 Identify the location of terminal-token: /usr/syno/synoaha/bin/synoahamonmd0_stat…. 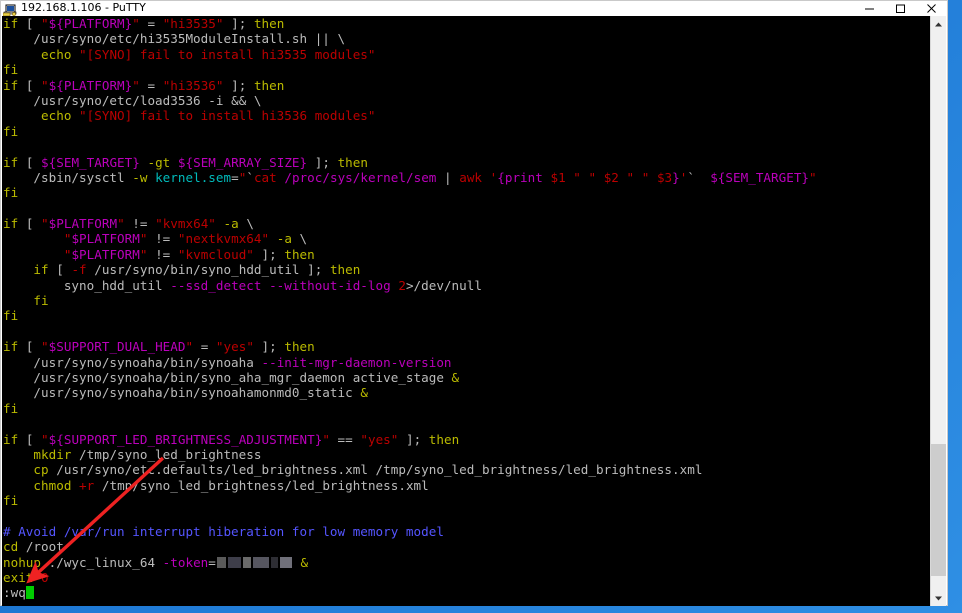
(182, 393).